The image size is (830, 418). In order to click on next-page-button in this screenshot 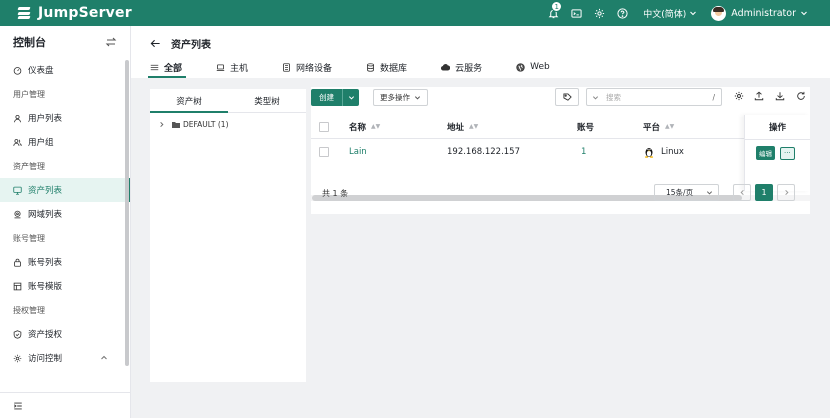, I will do `click(786, 192)`.